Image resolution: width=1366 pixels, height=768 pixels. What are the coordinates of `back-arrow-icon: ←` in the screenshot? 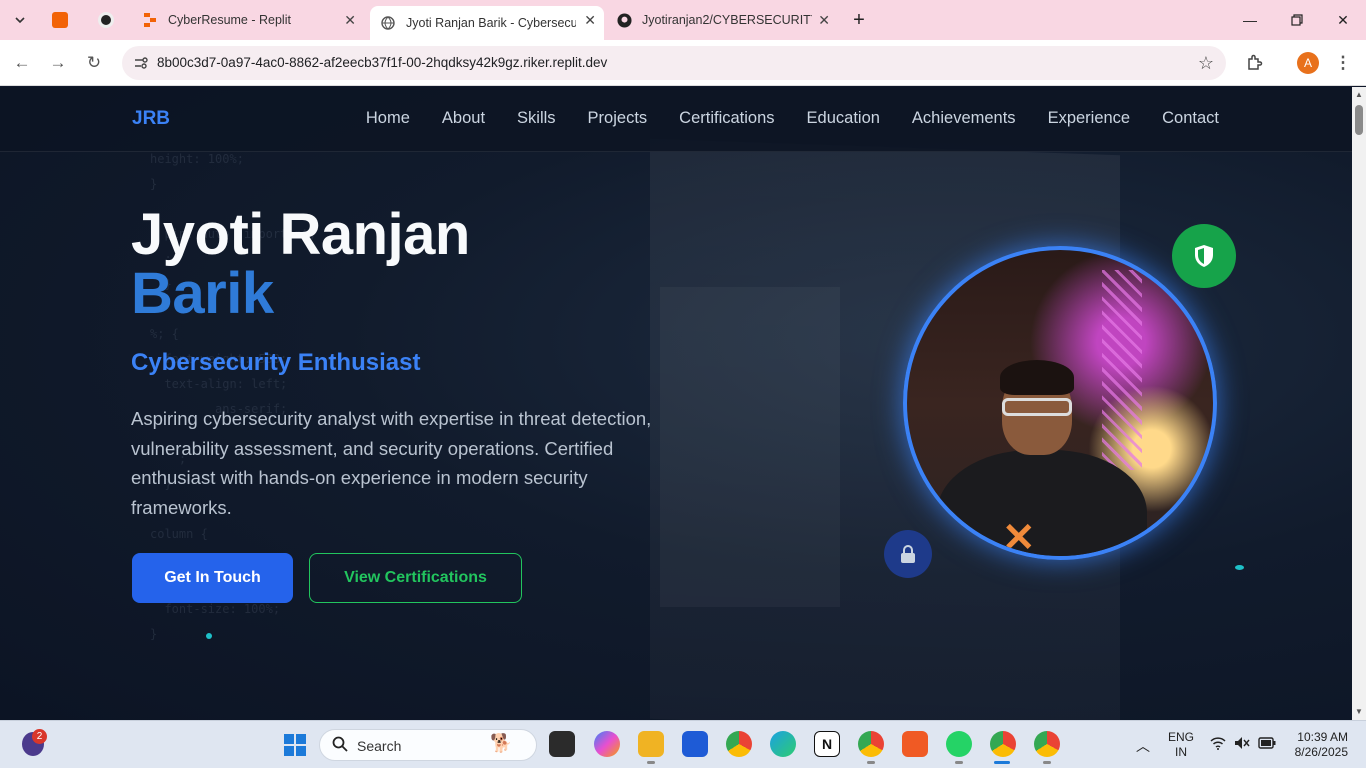 It's located at (22, 63).